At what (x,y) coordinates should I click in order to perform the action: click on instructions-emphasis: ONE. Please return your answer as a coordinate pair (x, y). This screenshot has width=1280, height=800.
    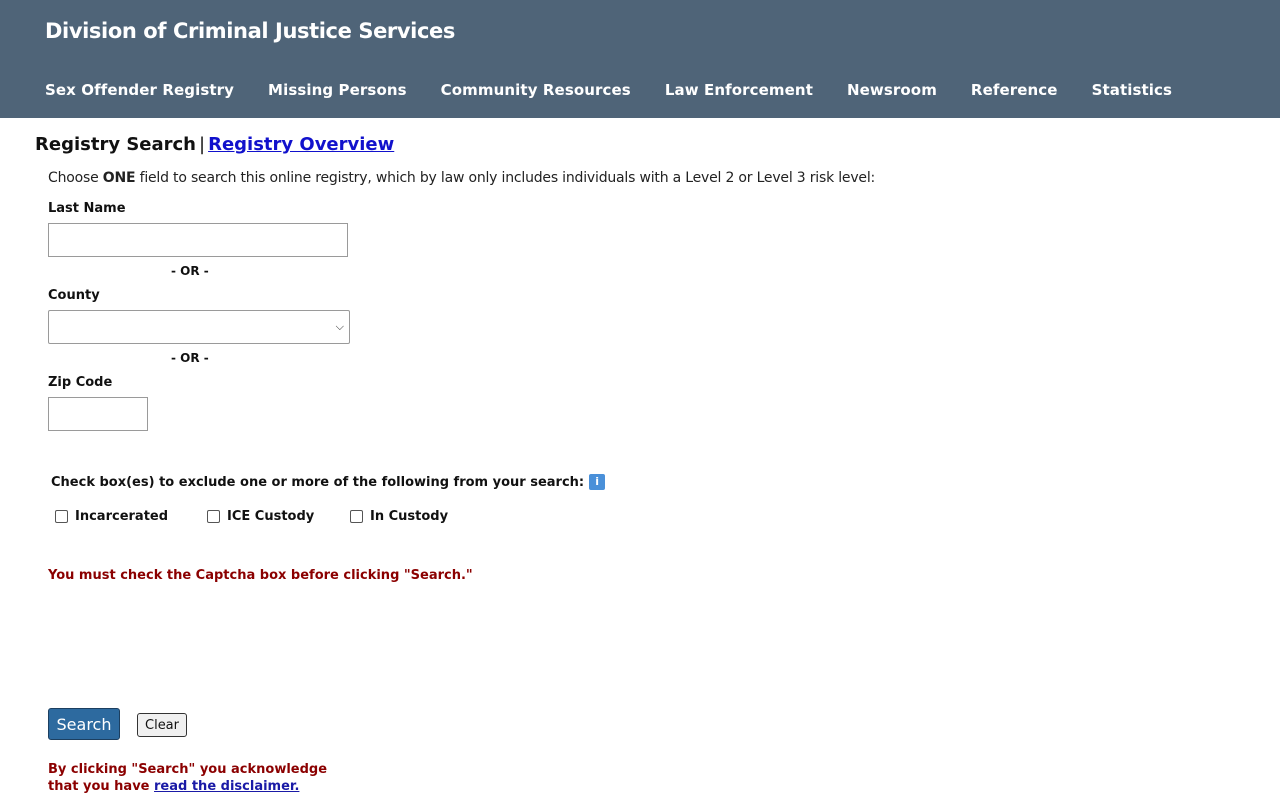
    Looking at the image, I should click on (119, 178).